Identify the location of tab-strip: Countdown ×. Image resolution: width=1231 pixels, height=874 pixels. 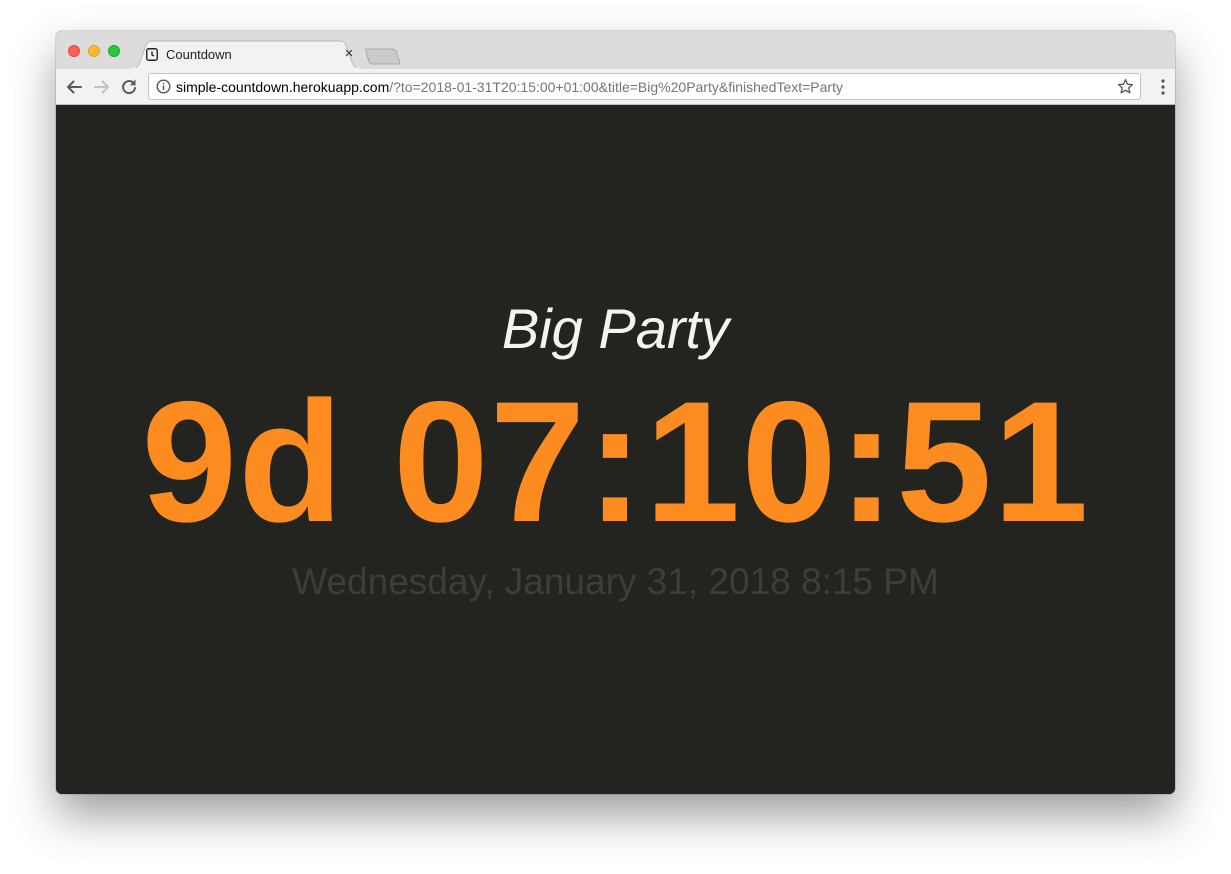
(615, 50).